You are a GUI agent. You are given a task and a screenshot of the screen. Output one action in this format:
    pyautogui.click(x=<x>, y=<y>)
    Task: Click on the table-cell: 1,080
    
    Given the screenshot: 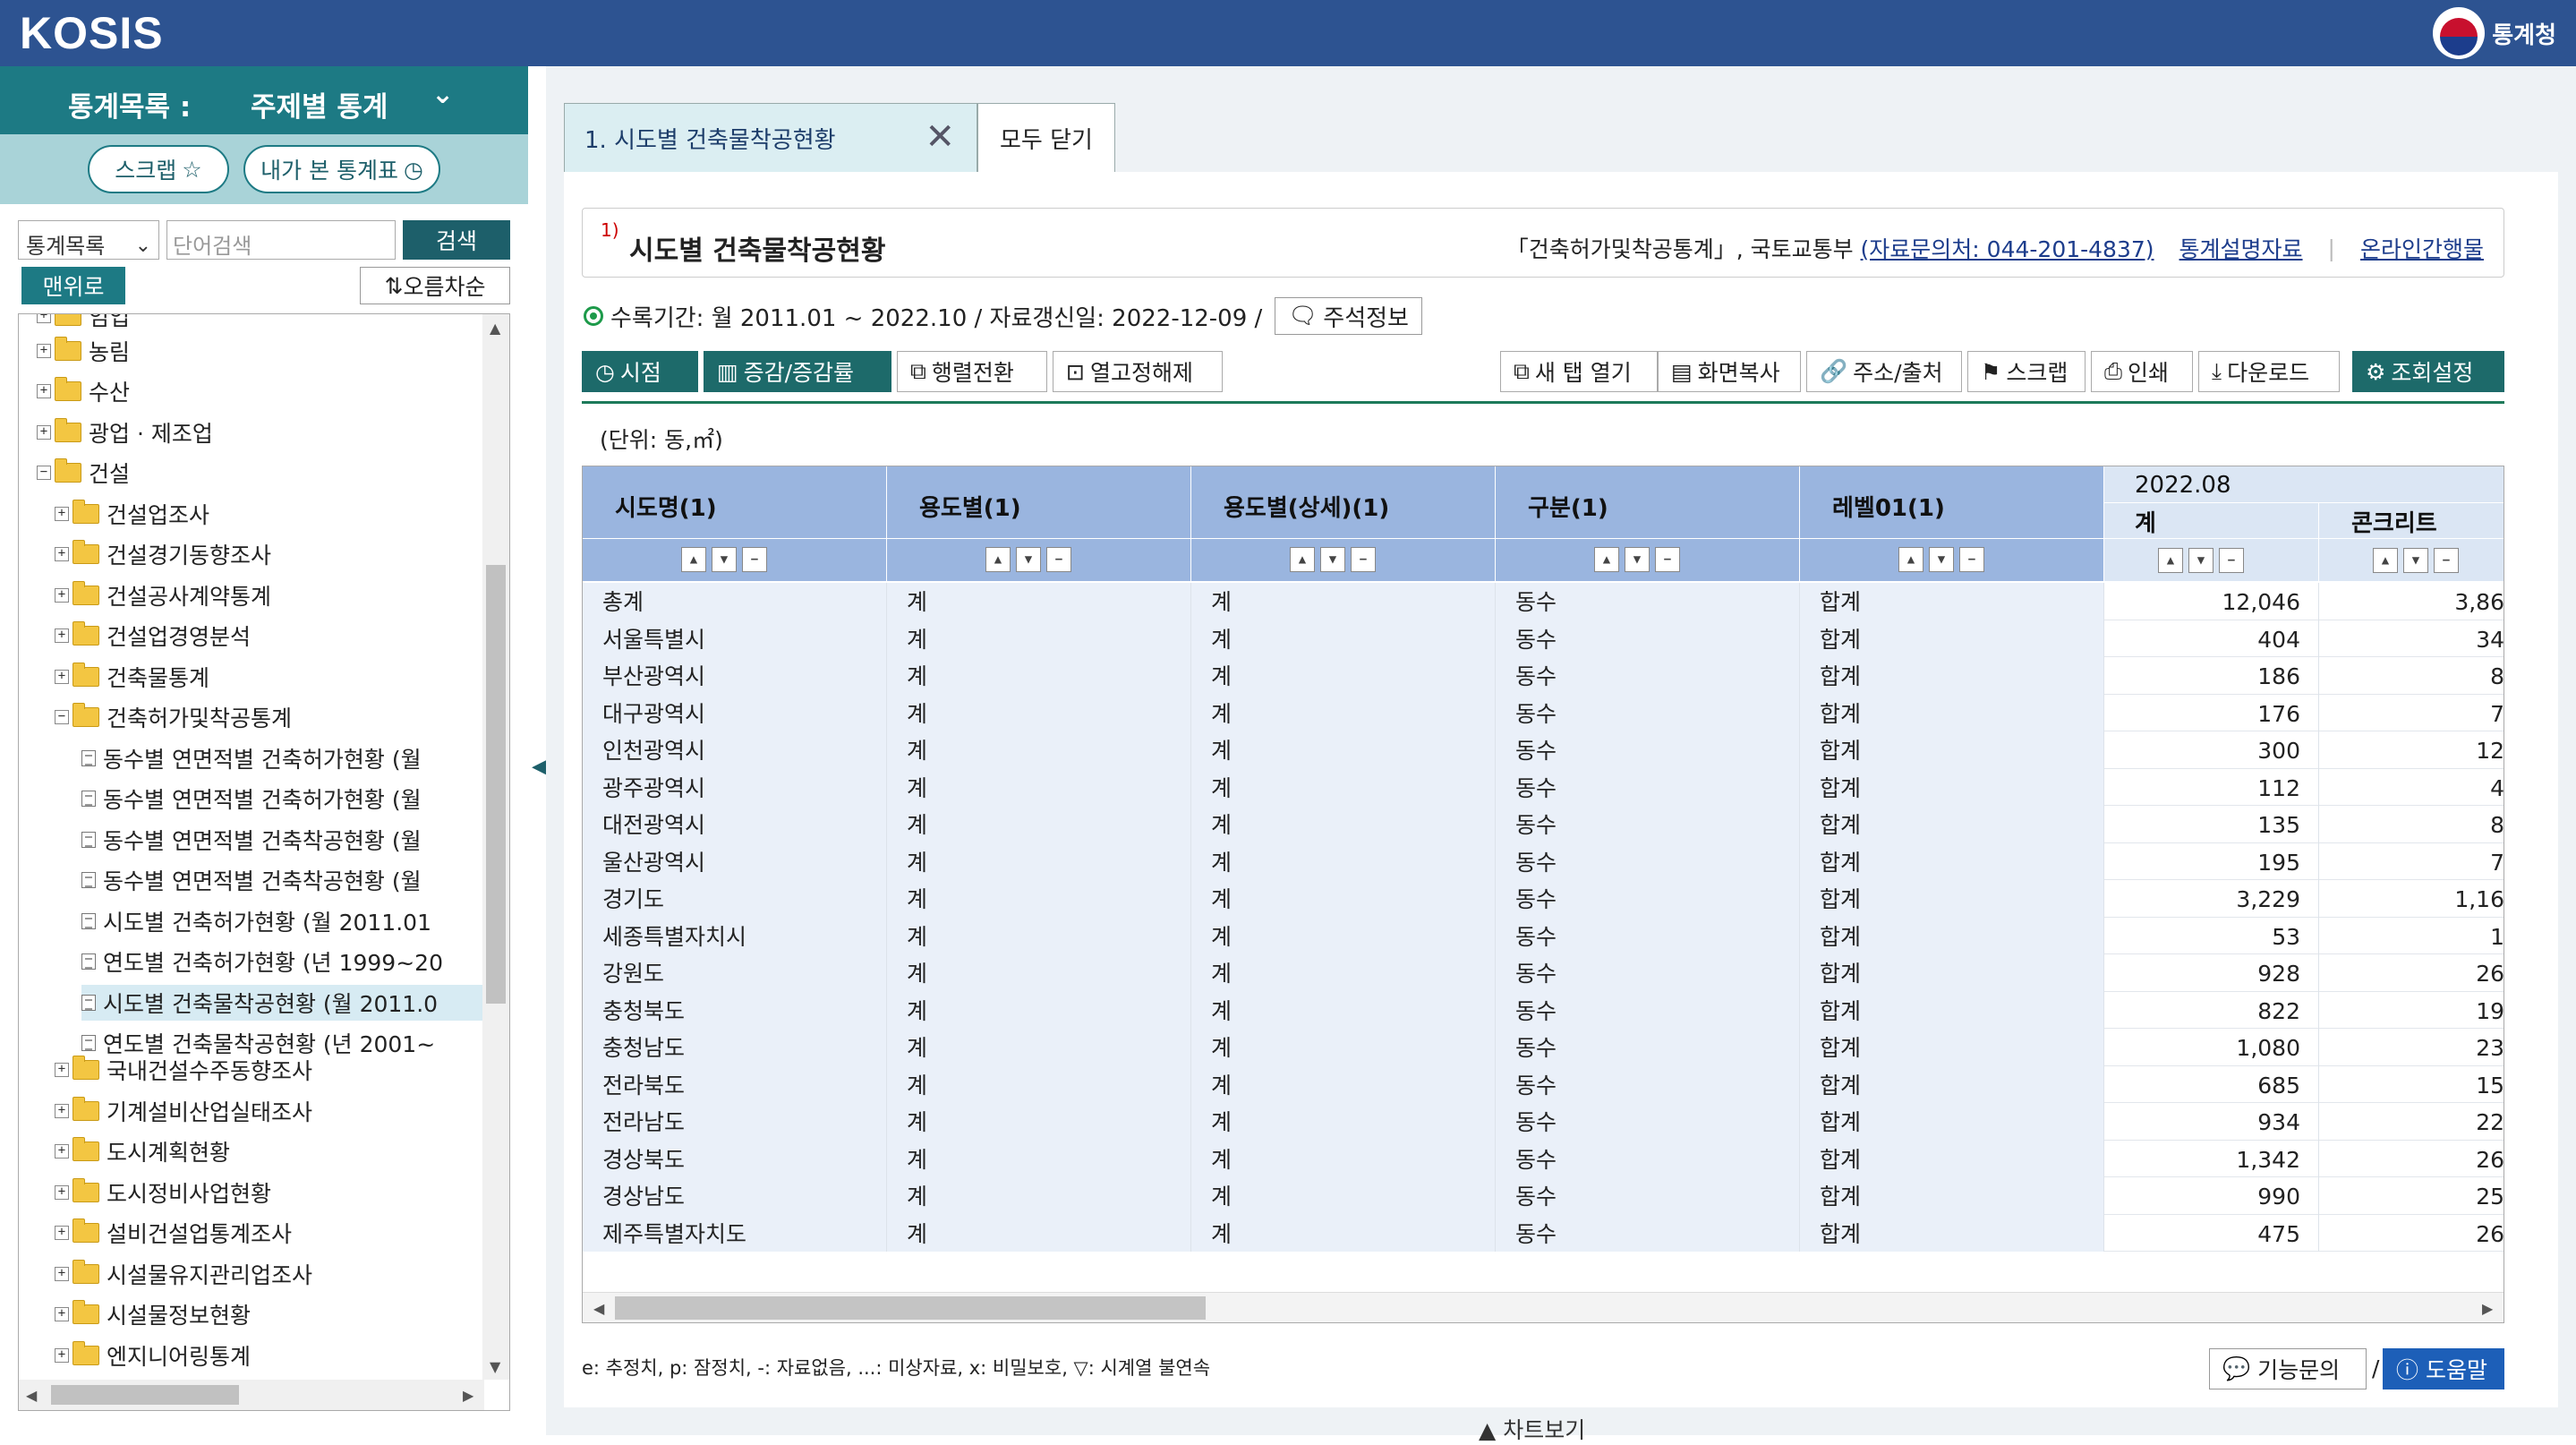 What is the action you would take?
    pyautogui.click(x=2211, y=1047)
    